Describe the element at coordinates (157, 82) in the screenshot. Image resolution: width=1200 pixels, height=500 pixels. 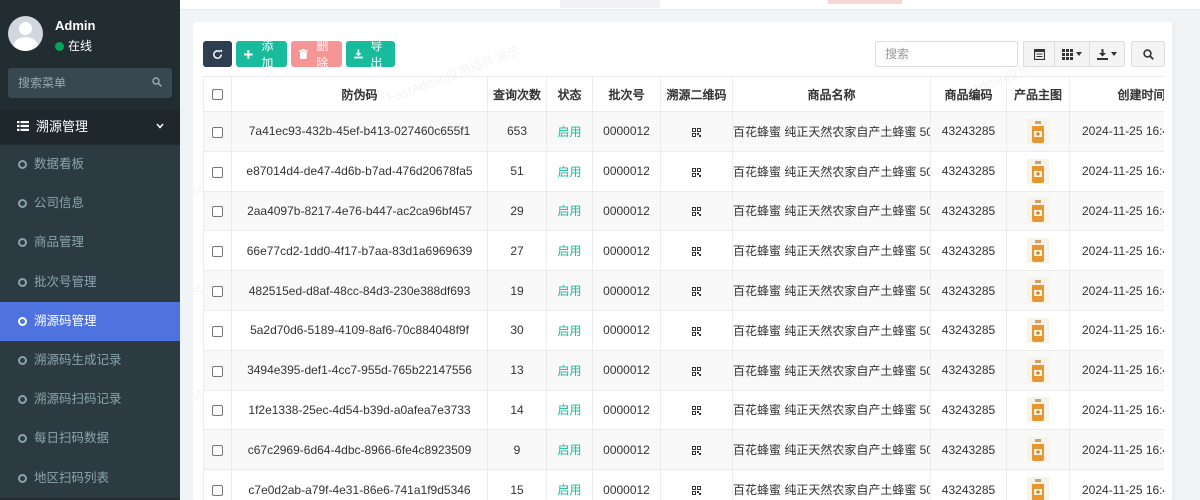
I see `search-icon` at that location.